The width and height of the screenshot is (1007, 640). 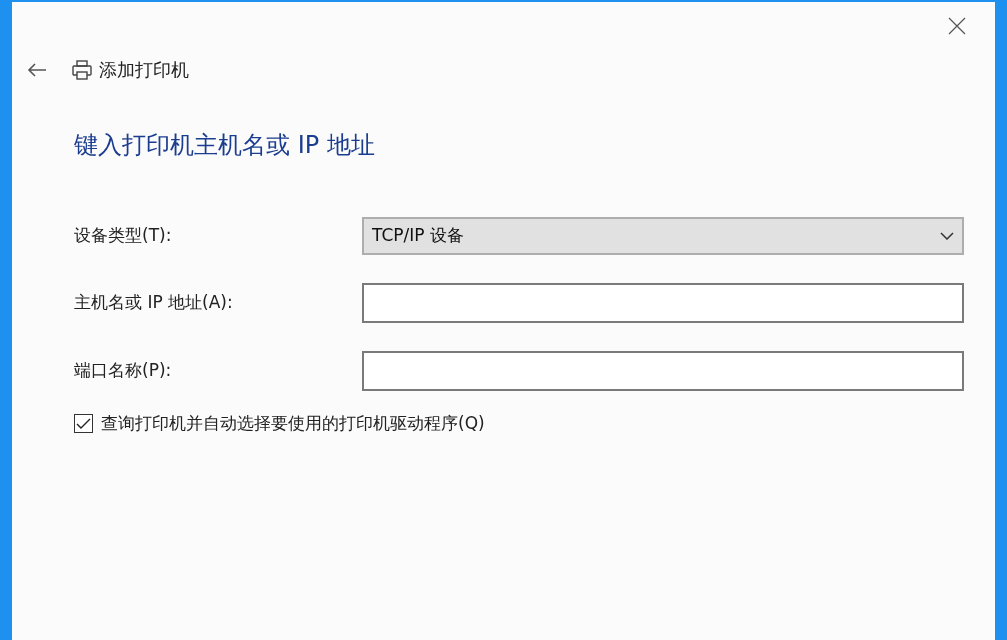 What do you see at coordinates (957, 26) in the screenshot?
I see `close-button` at bounding box center [957, 26].